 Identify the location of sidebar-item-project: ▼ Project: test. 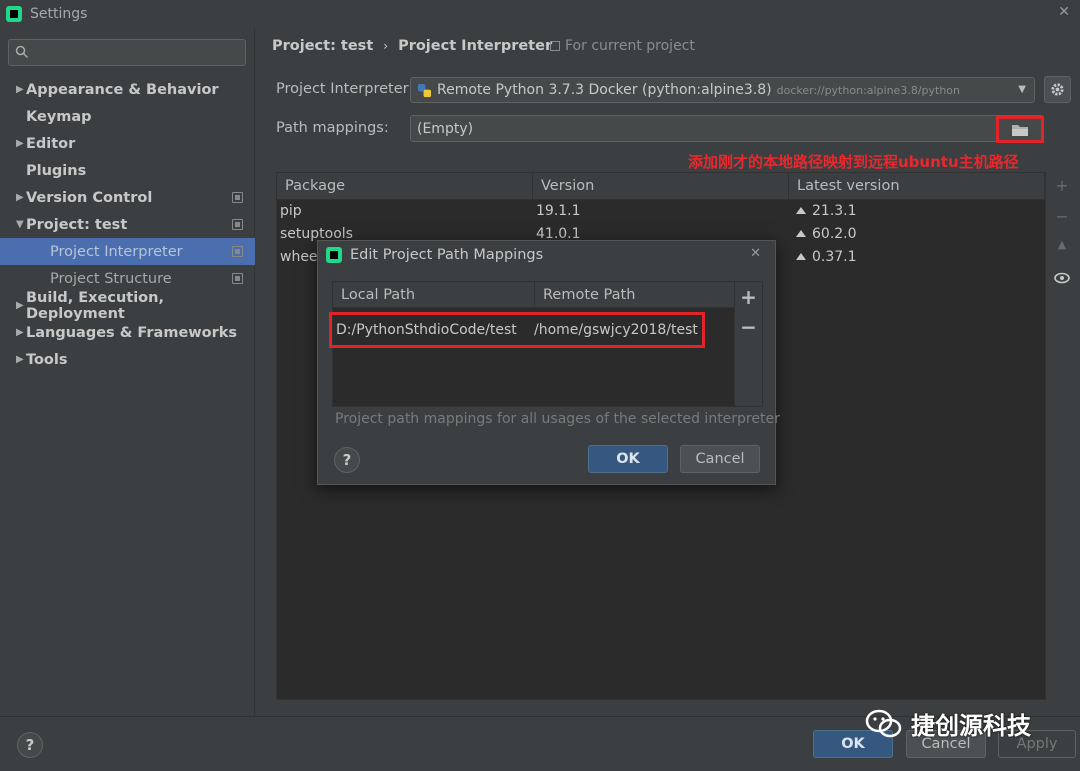
(127, 224).